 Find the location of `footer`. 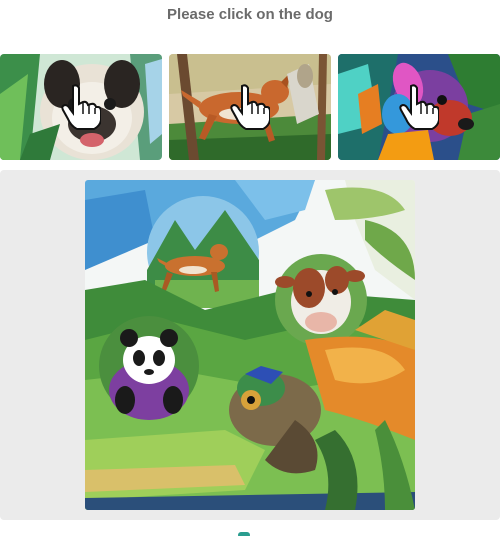

footer is located at coordinates (250, 532).